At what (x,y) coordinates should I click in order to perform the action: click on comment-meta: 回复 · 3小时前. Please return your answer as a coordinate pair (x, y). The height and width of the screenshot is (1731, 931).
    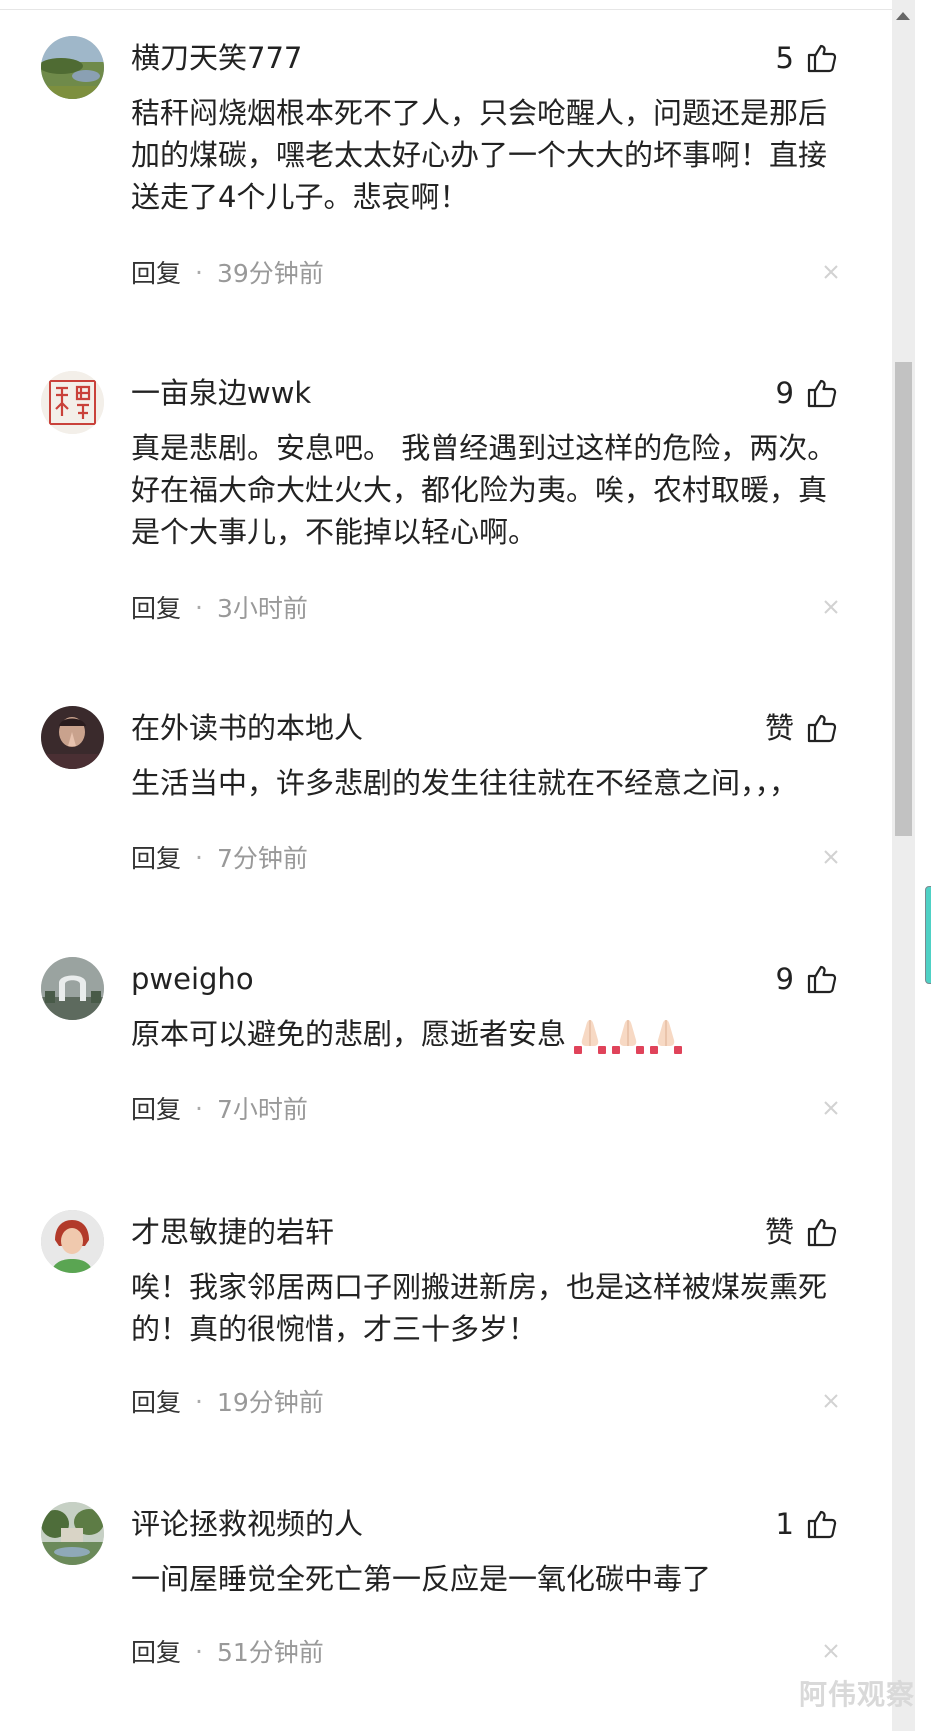
    Looking at the image, I should click on (486, 607).